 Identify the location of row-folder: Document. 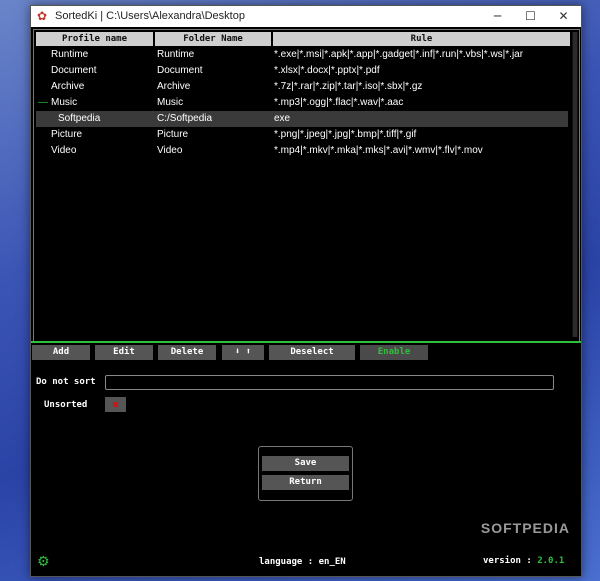
(180, 70).